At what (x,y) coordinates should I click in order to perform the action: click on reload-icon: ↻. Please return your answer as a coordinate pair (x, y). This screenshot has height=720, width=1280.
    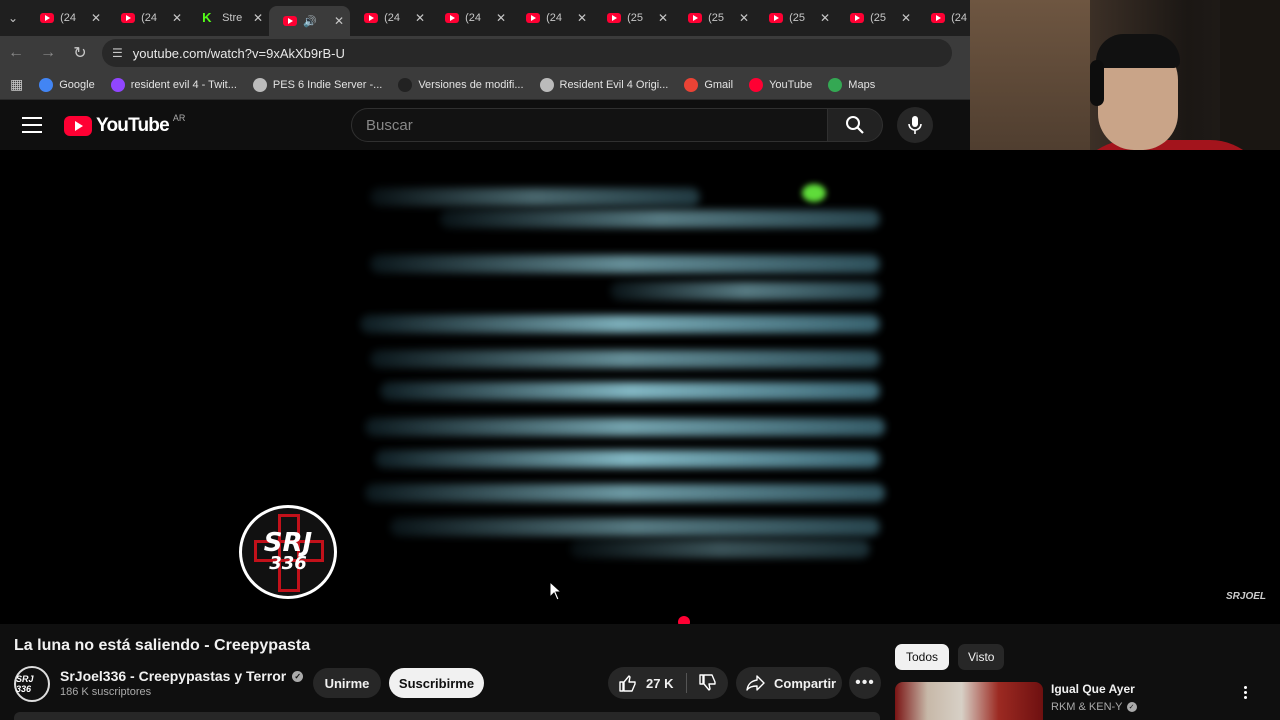
    Looking at the image, I should click on (80, 53).